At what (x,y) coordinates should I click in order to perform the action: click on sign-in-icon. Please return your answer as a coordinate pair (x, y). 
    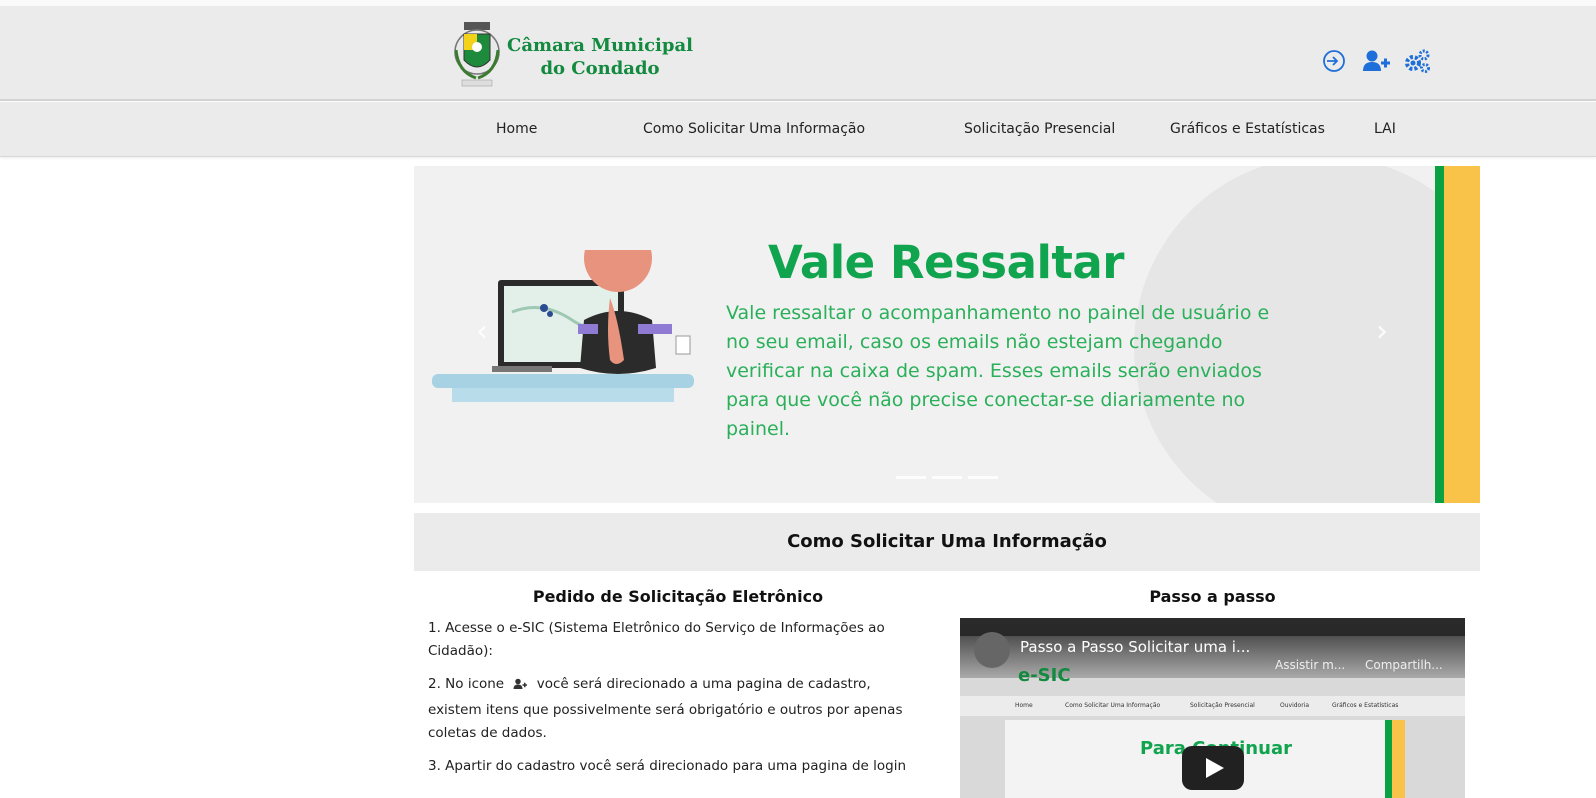
    Looking at the image, I should click on (1334, 61).